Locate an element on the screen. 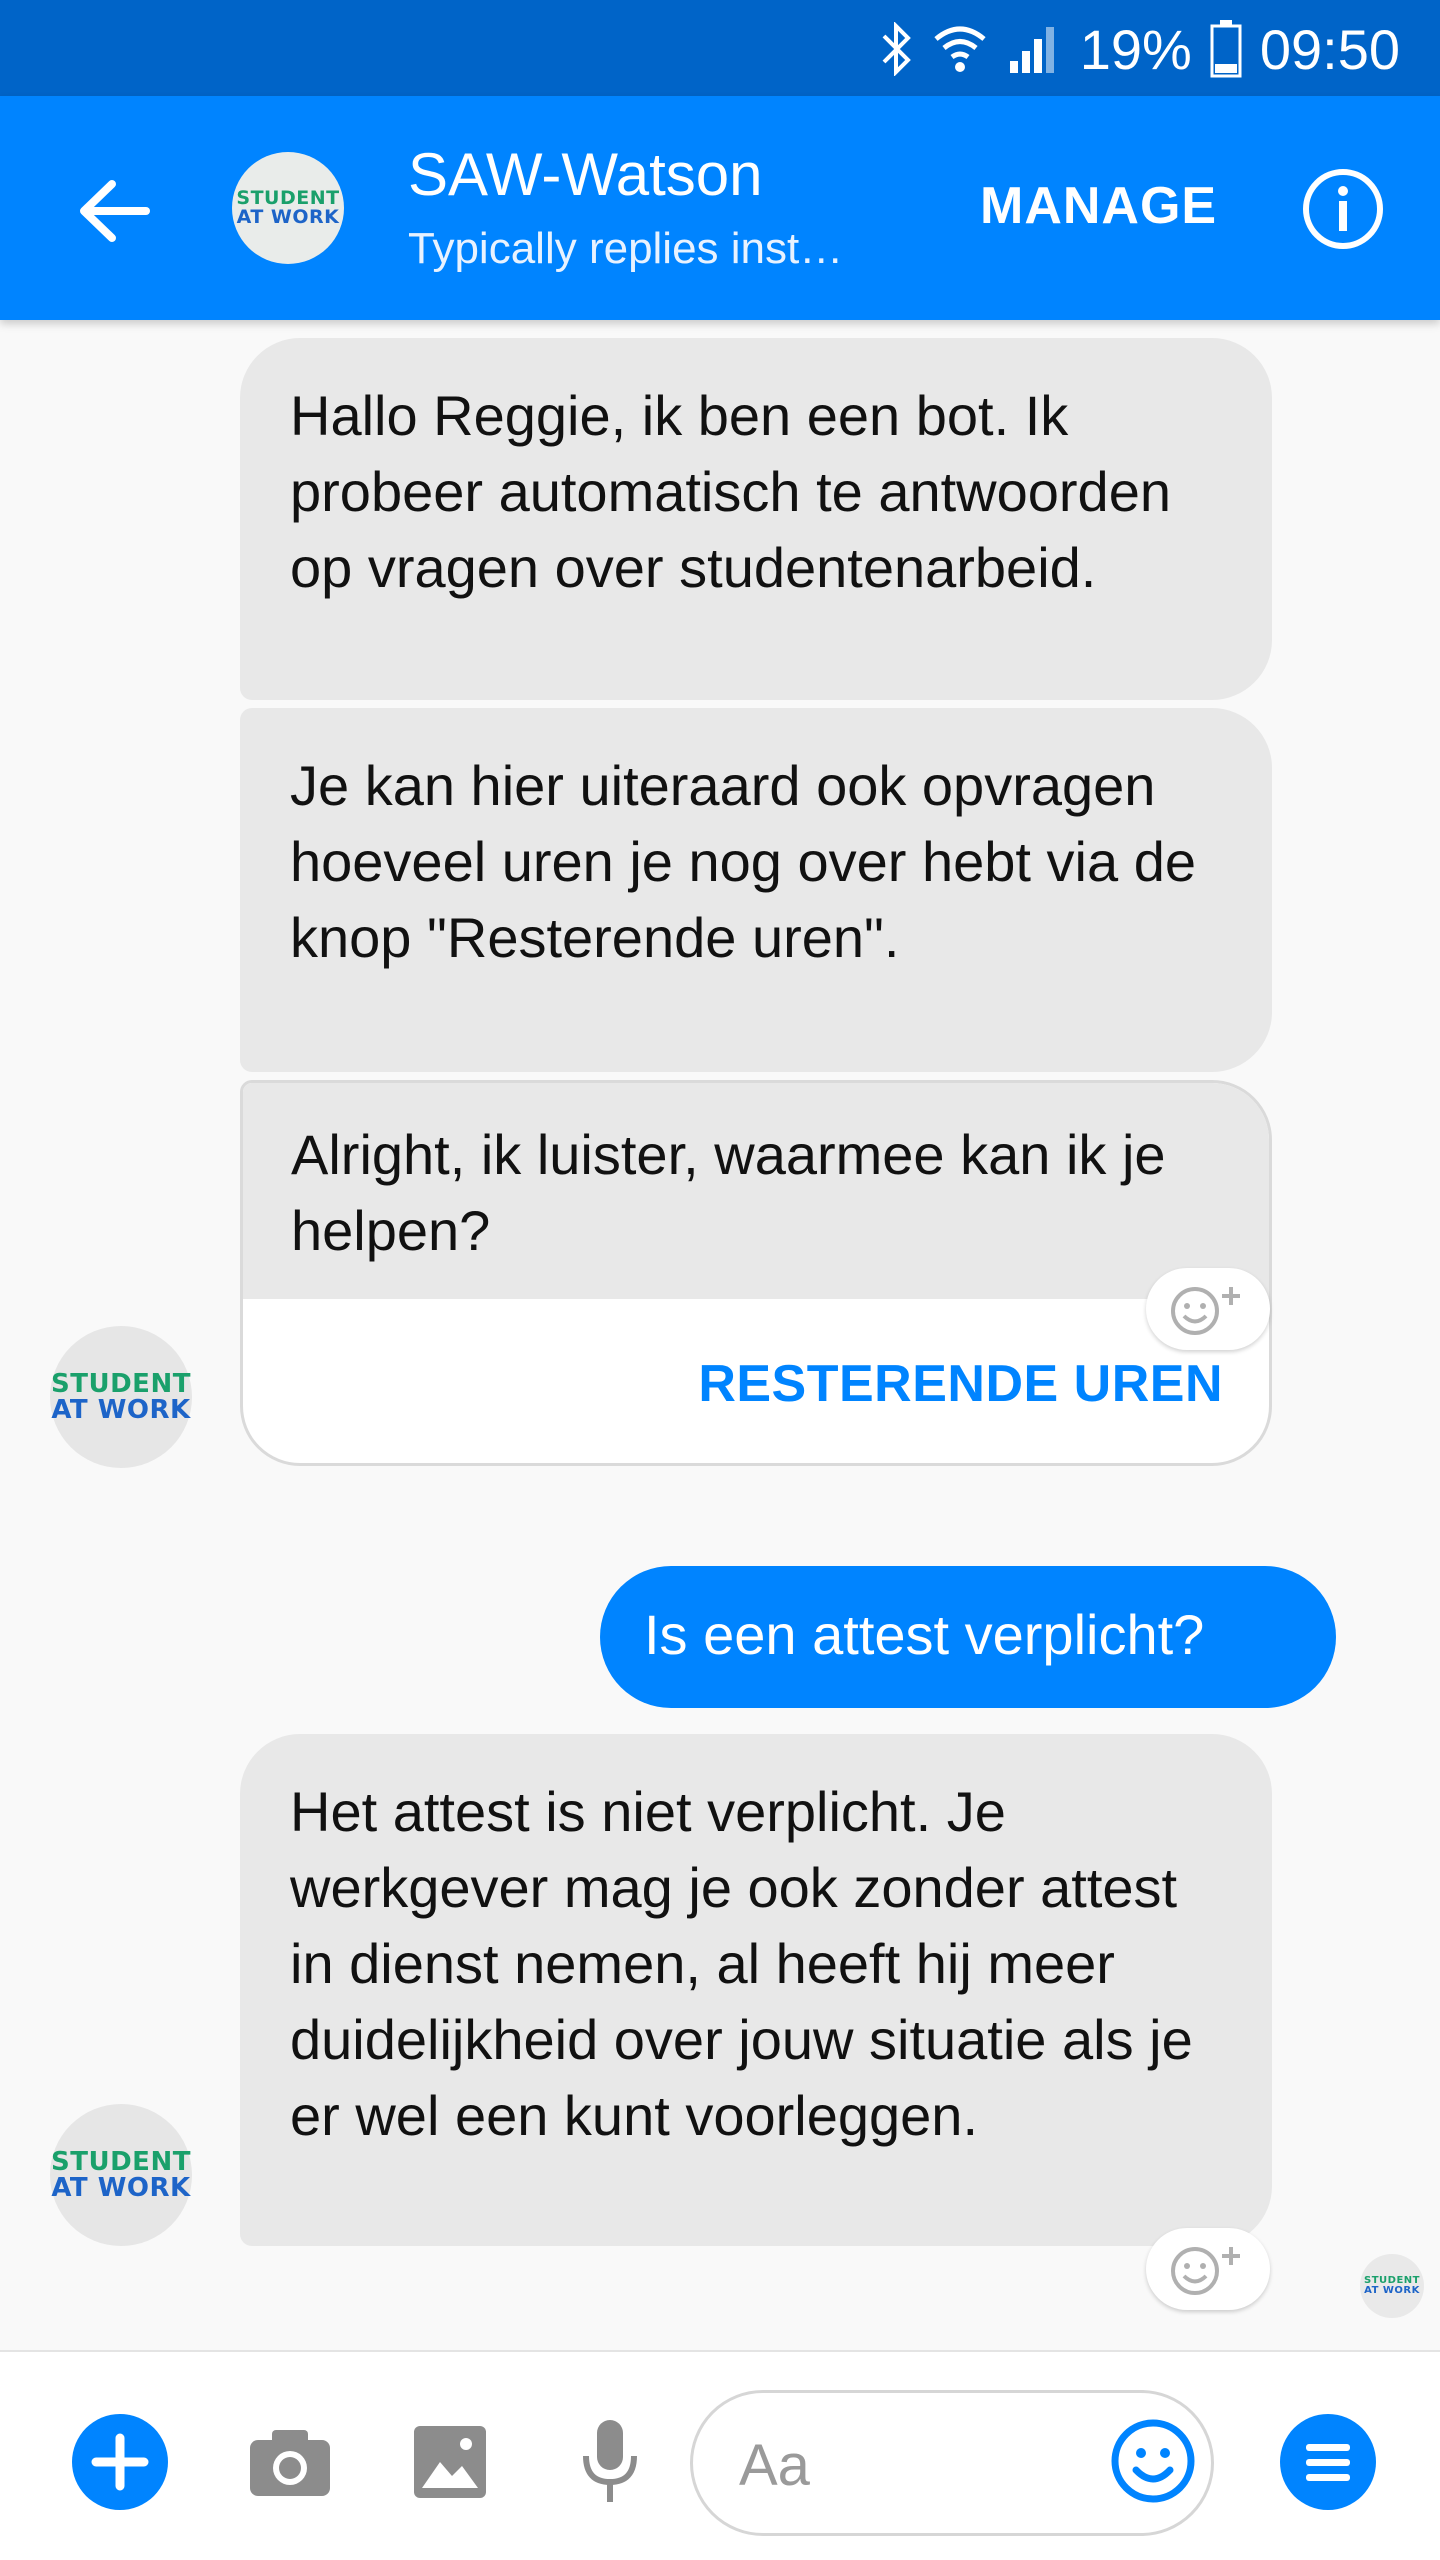 Image resolution: width=1440 pixels, height=2560 pixels. back-arrow-icon is located at coordinates (115, 211).